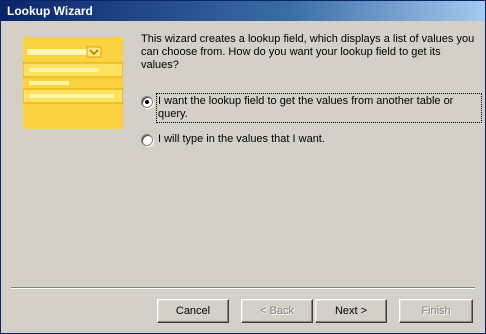 The image size is (486, 334). What do you see at coordinates (243, 288) in the screenshot?
I see `separator` at bounding box center [243, 288].